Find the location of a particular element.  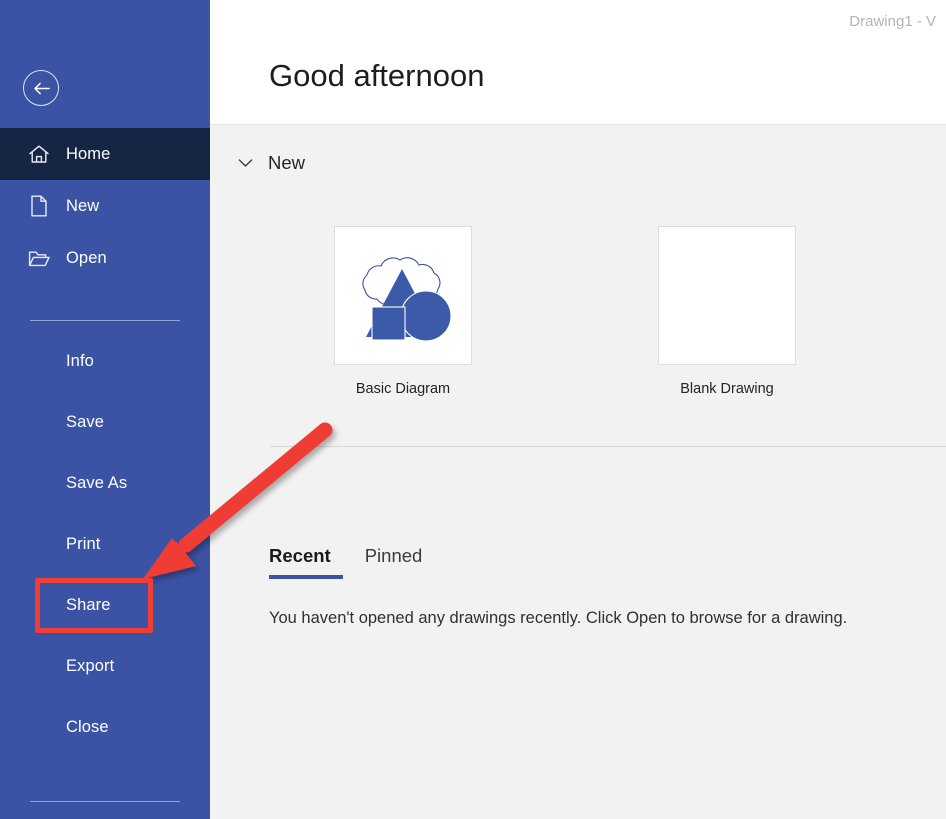

sidebar-item-export: Export is located at coordinates (105, 666).